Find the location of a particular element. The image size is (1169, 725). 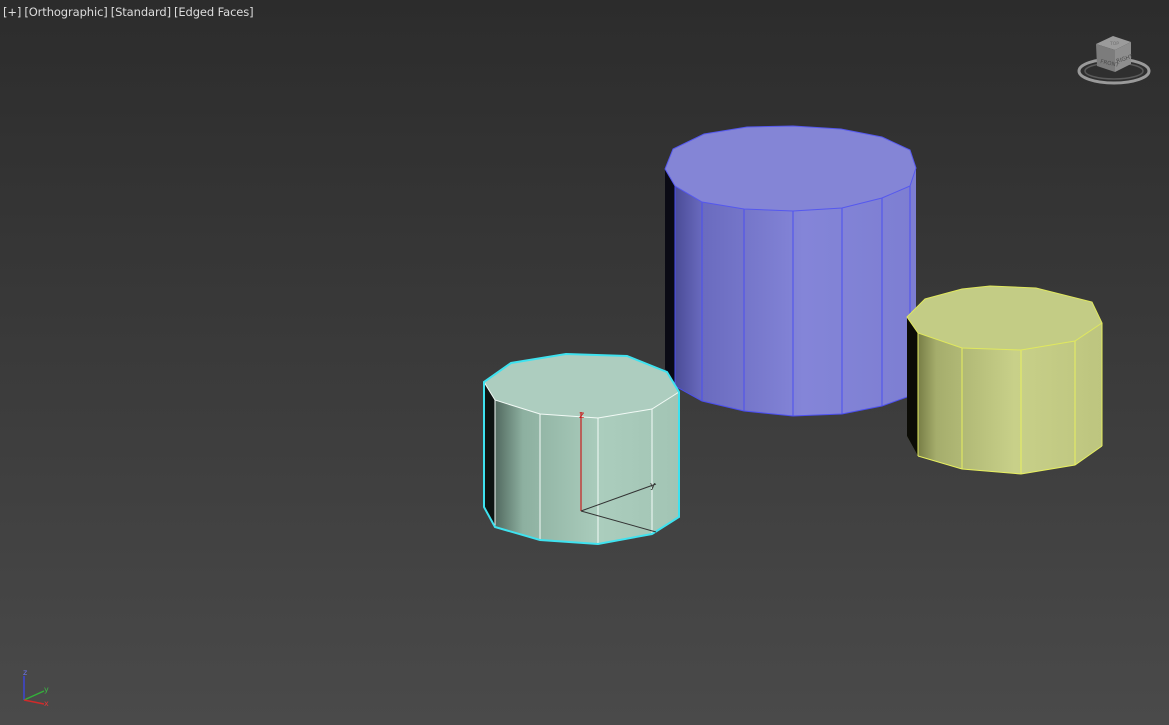

viewcube-top-label: TOP is located at coordinates (1114, 44).